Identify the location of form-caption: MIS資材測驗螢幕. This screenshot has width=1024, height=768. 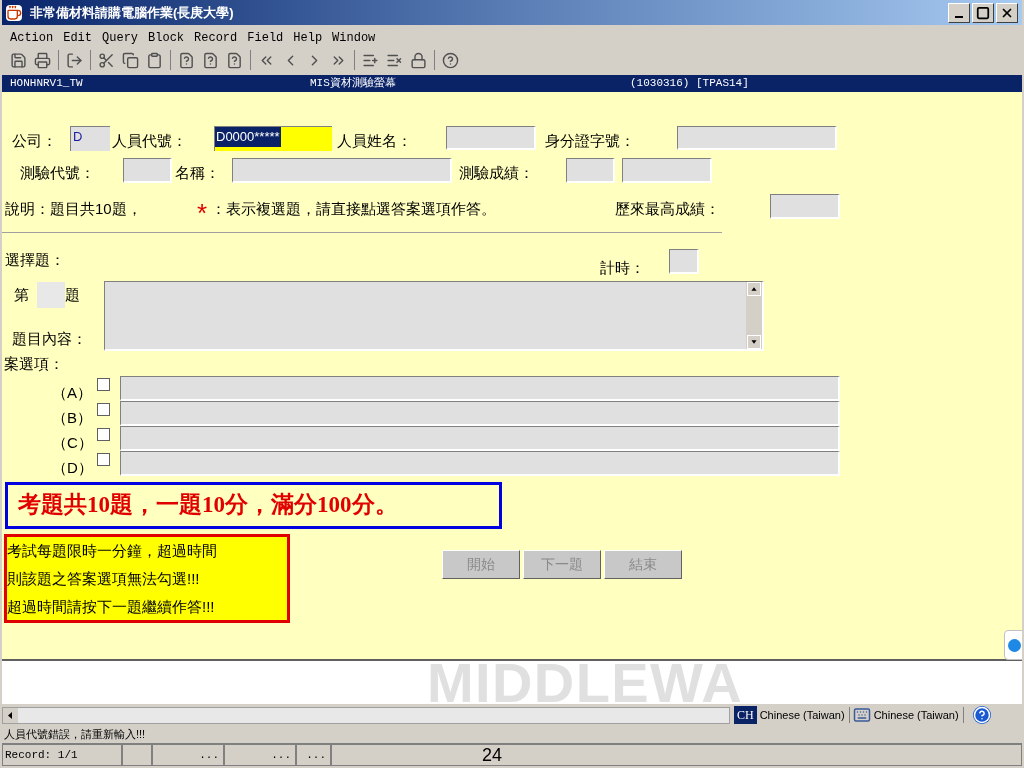
(353, 84).